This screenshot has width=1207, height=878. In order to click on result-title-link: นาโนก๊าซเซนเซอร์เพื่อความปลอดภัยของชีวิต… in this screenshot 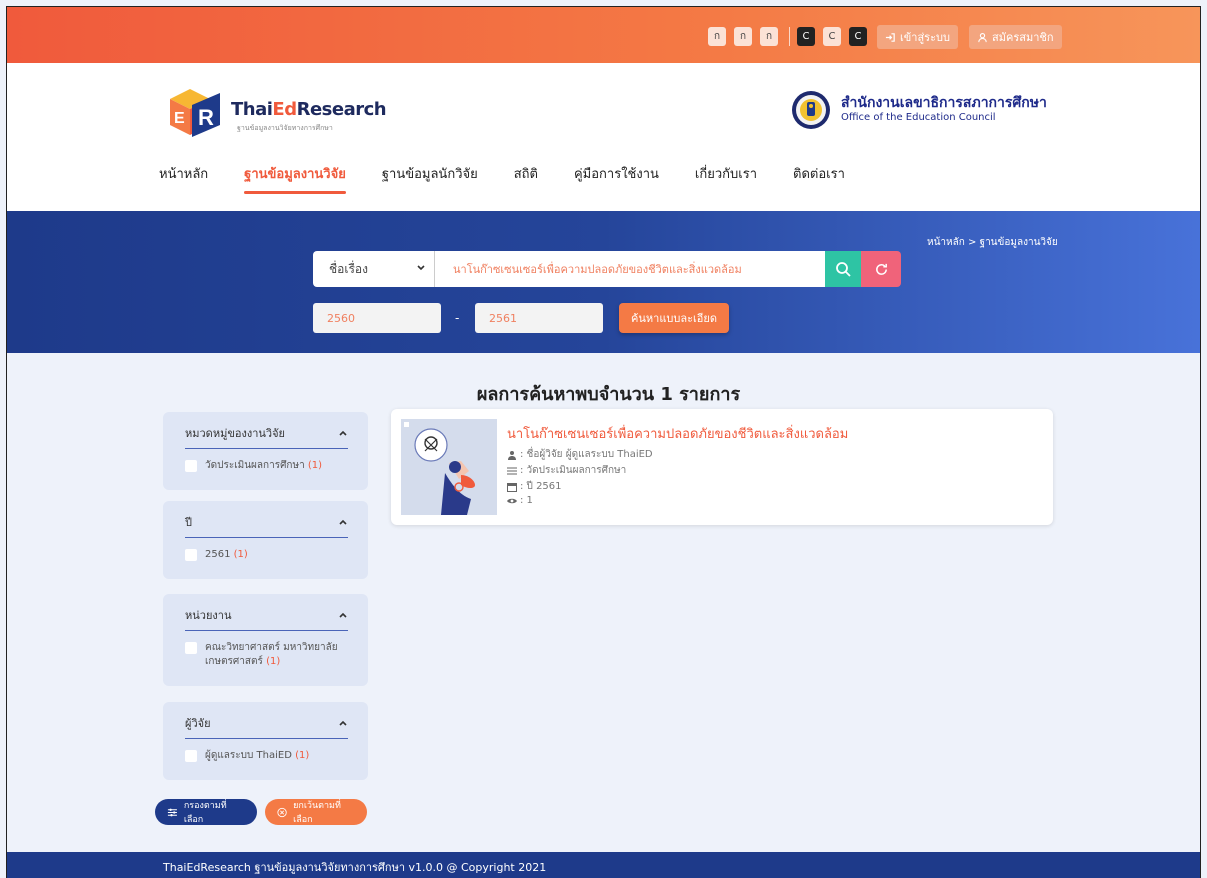, I will do `click(677, 433)`.